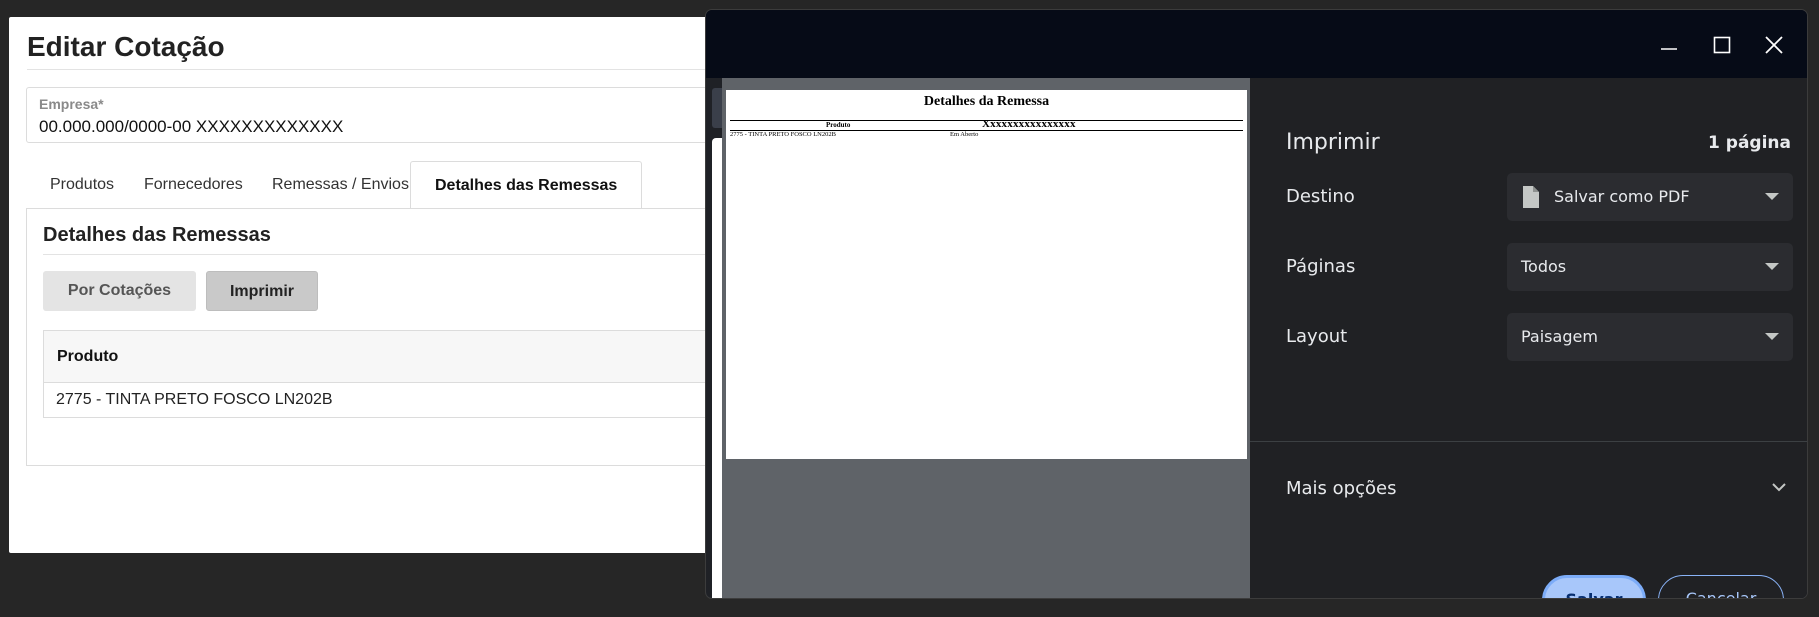 This screenshot has width=1819, height=617. What do you see at coordinates (1721, 586) in the screenshot?
I see `cancel-button: Cancelar` at bounding box center [1721, 586].